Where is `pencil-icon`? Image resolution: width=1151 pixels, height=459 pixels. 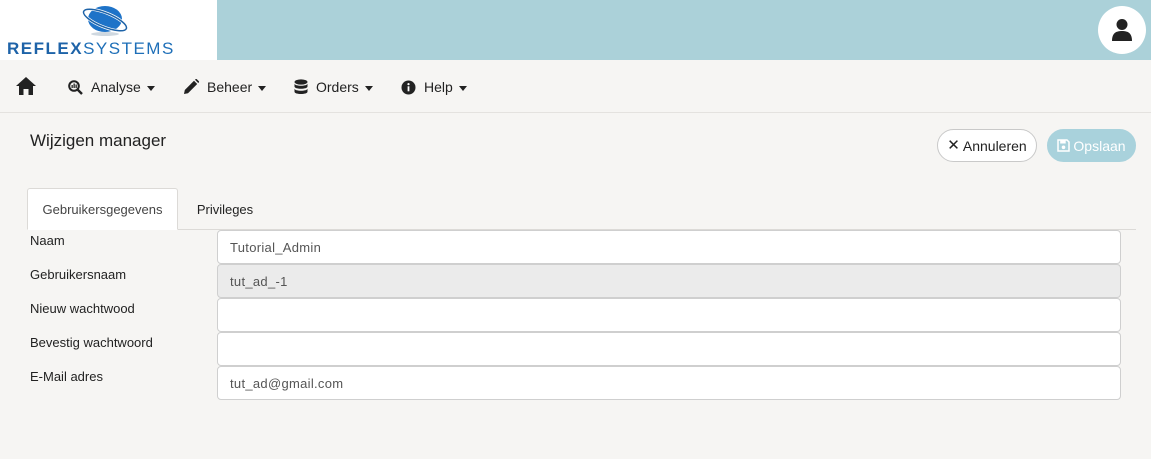 pencil-icon is located at coordinates (191, 86).